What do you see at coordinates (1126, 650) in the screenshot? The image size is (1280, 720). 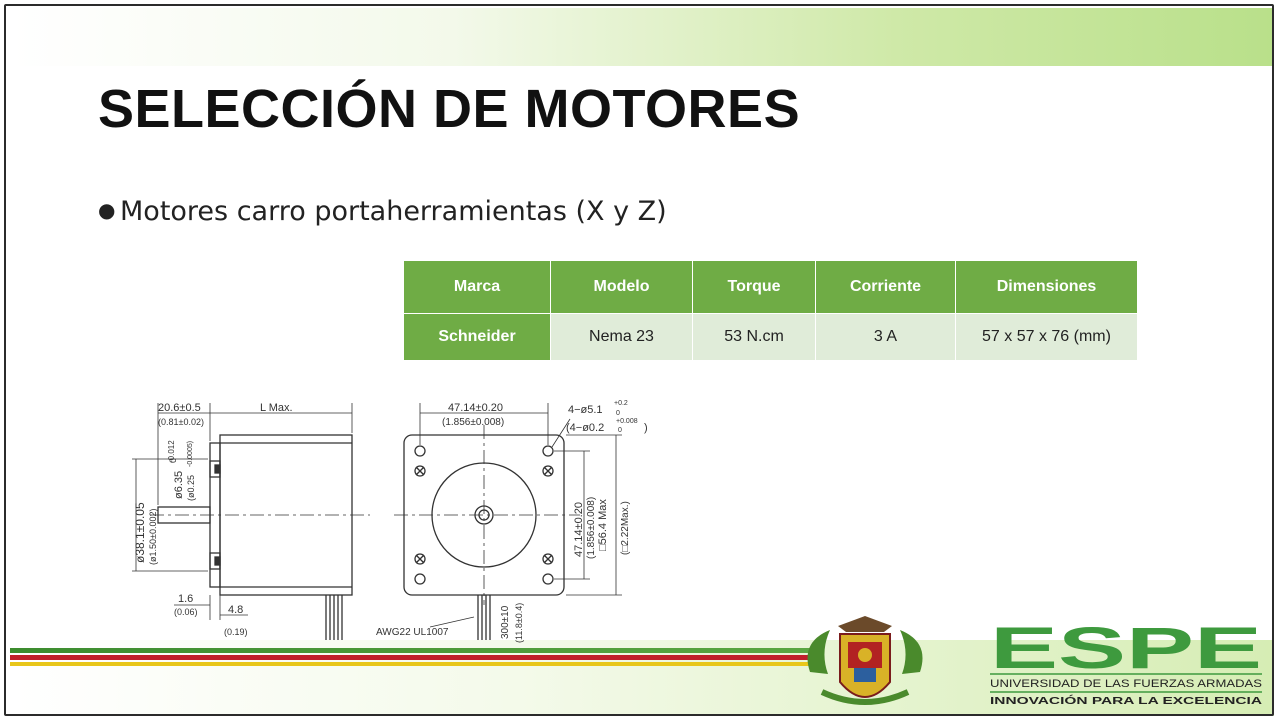 I see `logo-wordmark: ESPE` at bounding box center [1126, 650].